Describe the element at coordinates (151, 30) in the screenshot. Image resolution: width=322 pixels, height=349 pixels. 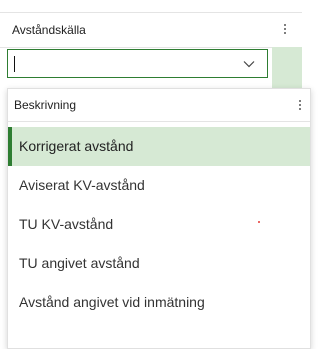
I see `column-header: Avståndskälla` at that location.